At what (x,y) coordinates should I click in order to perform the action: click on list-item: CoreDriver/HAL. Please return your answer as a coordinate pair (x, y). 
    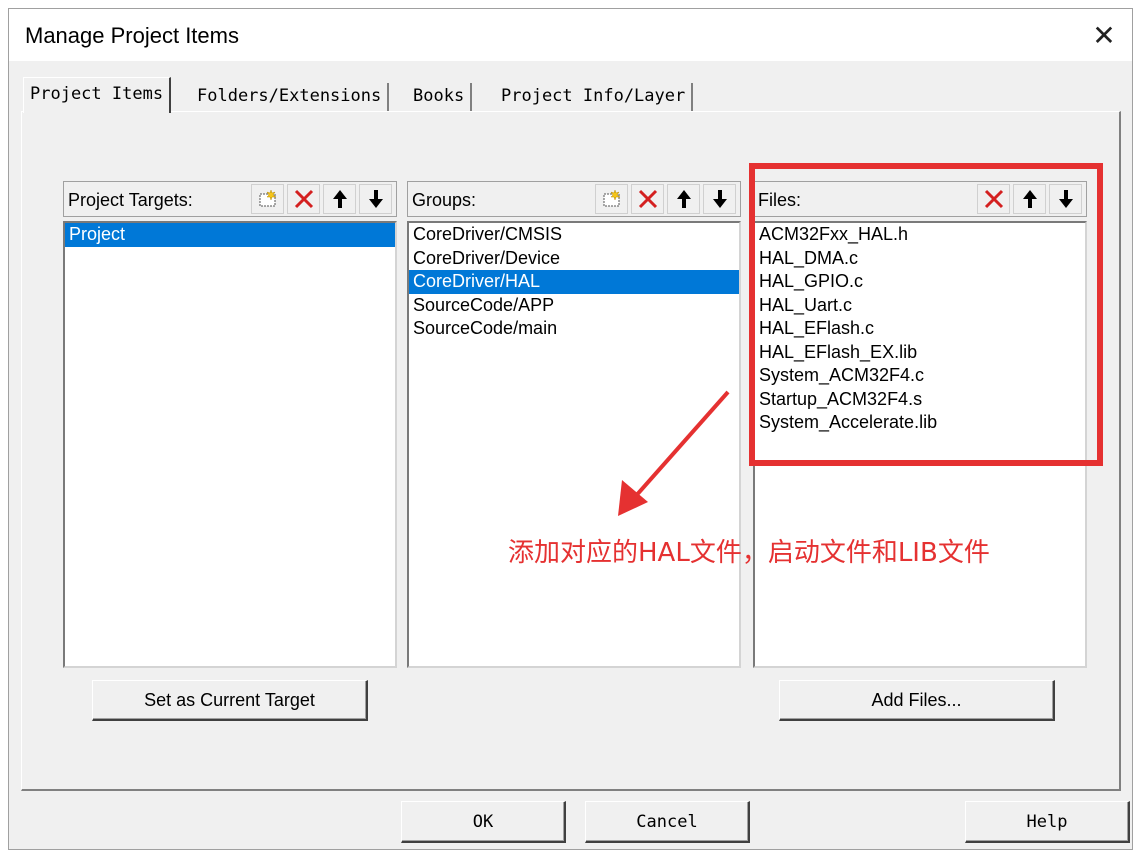
    Looking at the image, I should click on (574, 282).